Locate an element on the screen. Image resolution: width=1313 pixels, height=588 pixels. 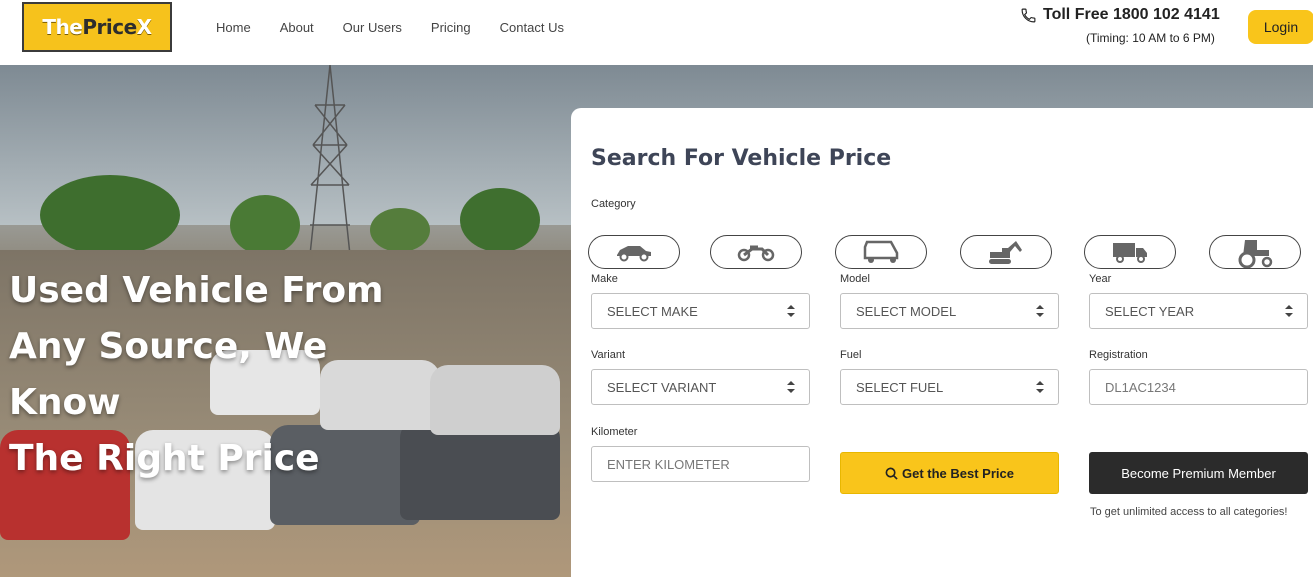
trees-graphic is located at coordinates (290, 212).